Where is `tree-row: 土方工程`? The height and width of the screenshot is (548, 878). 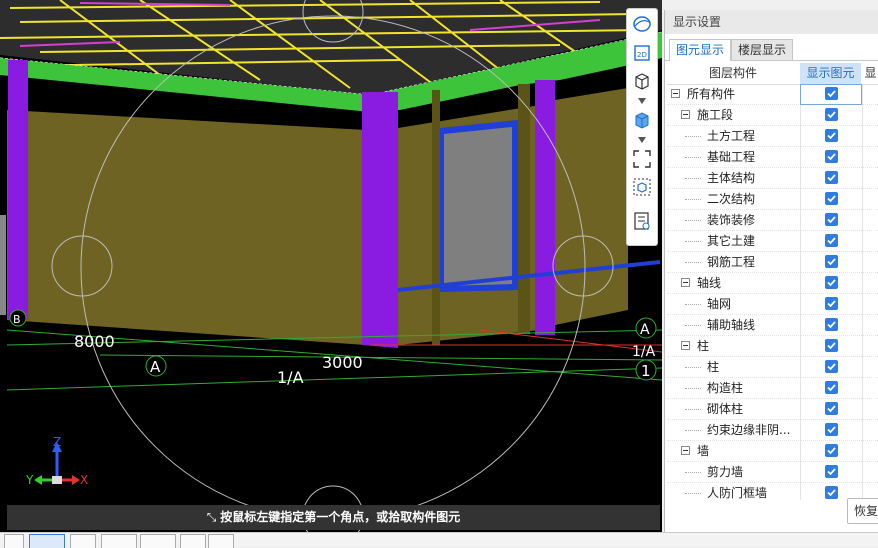
tree-row: 土方工程 is located at coordinates (772, 136).